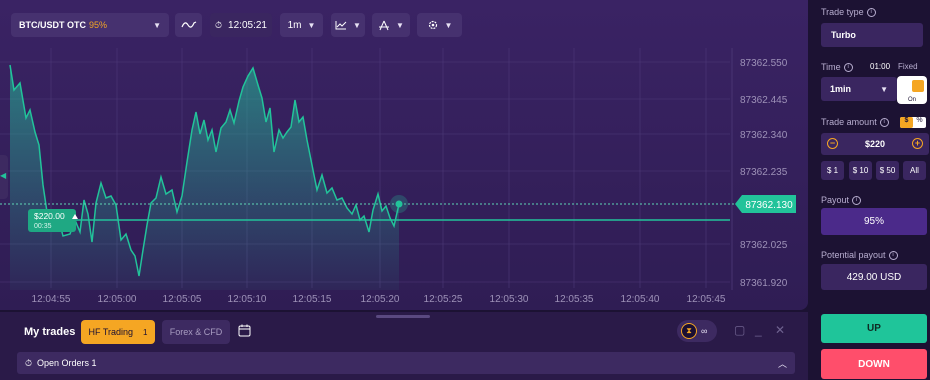 The width and height of the screenshot is (930, 380). What do you see at coordinates (244, 330) in the screenshot?
I see `calendar-icon` at bounding box center [244, 330].